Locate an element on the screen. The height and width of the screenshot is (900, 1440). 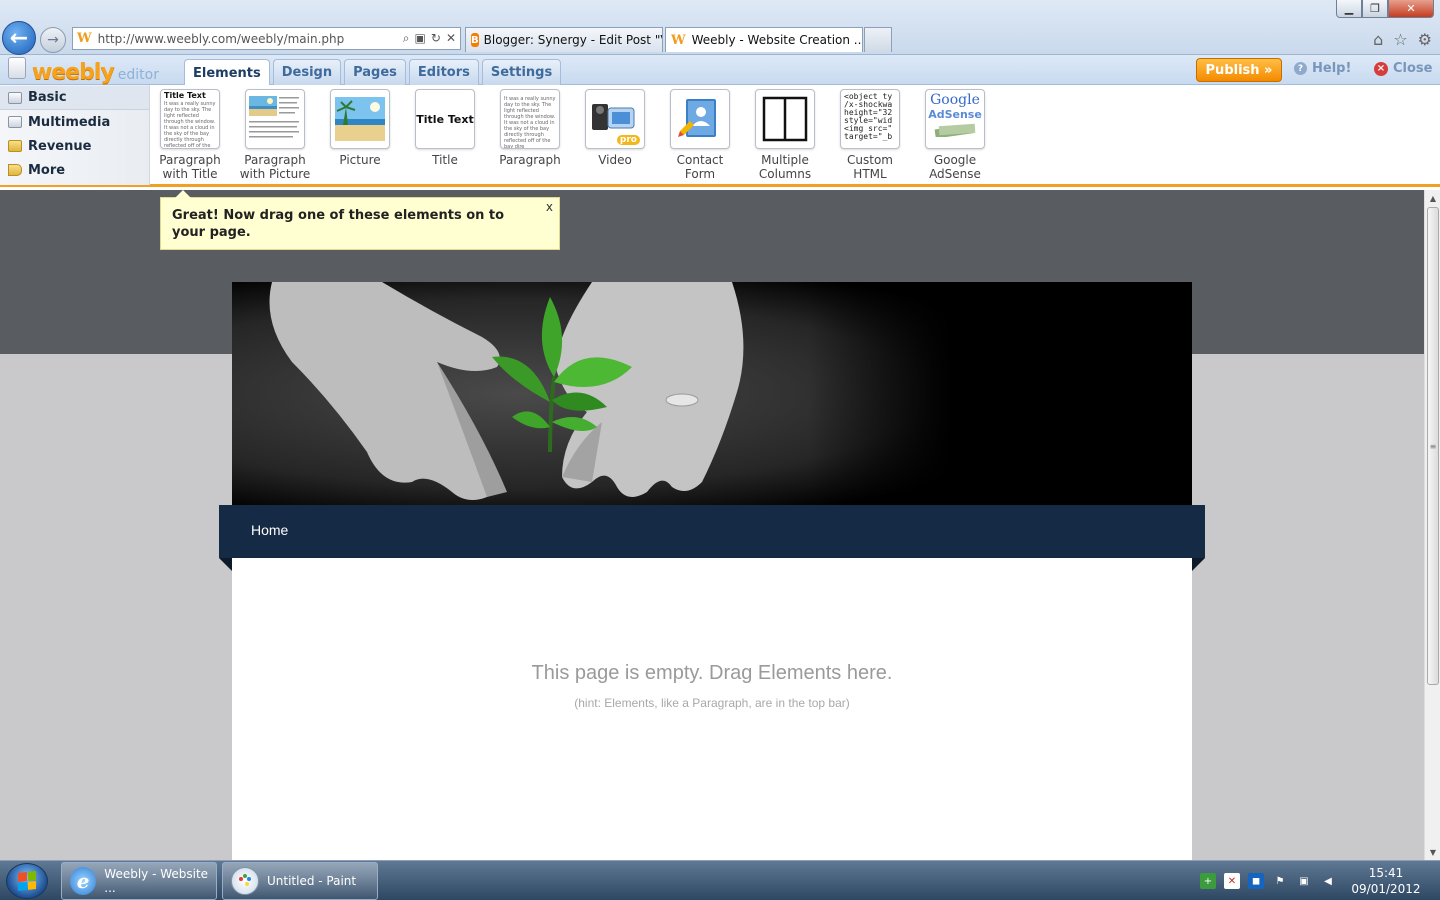
nav-item-home: Home is located at coordinates (269, 530).